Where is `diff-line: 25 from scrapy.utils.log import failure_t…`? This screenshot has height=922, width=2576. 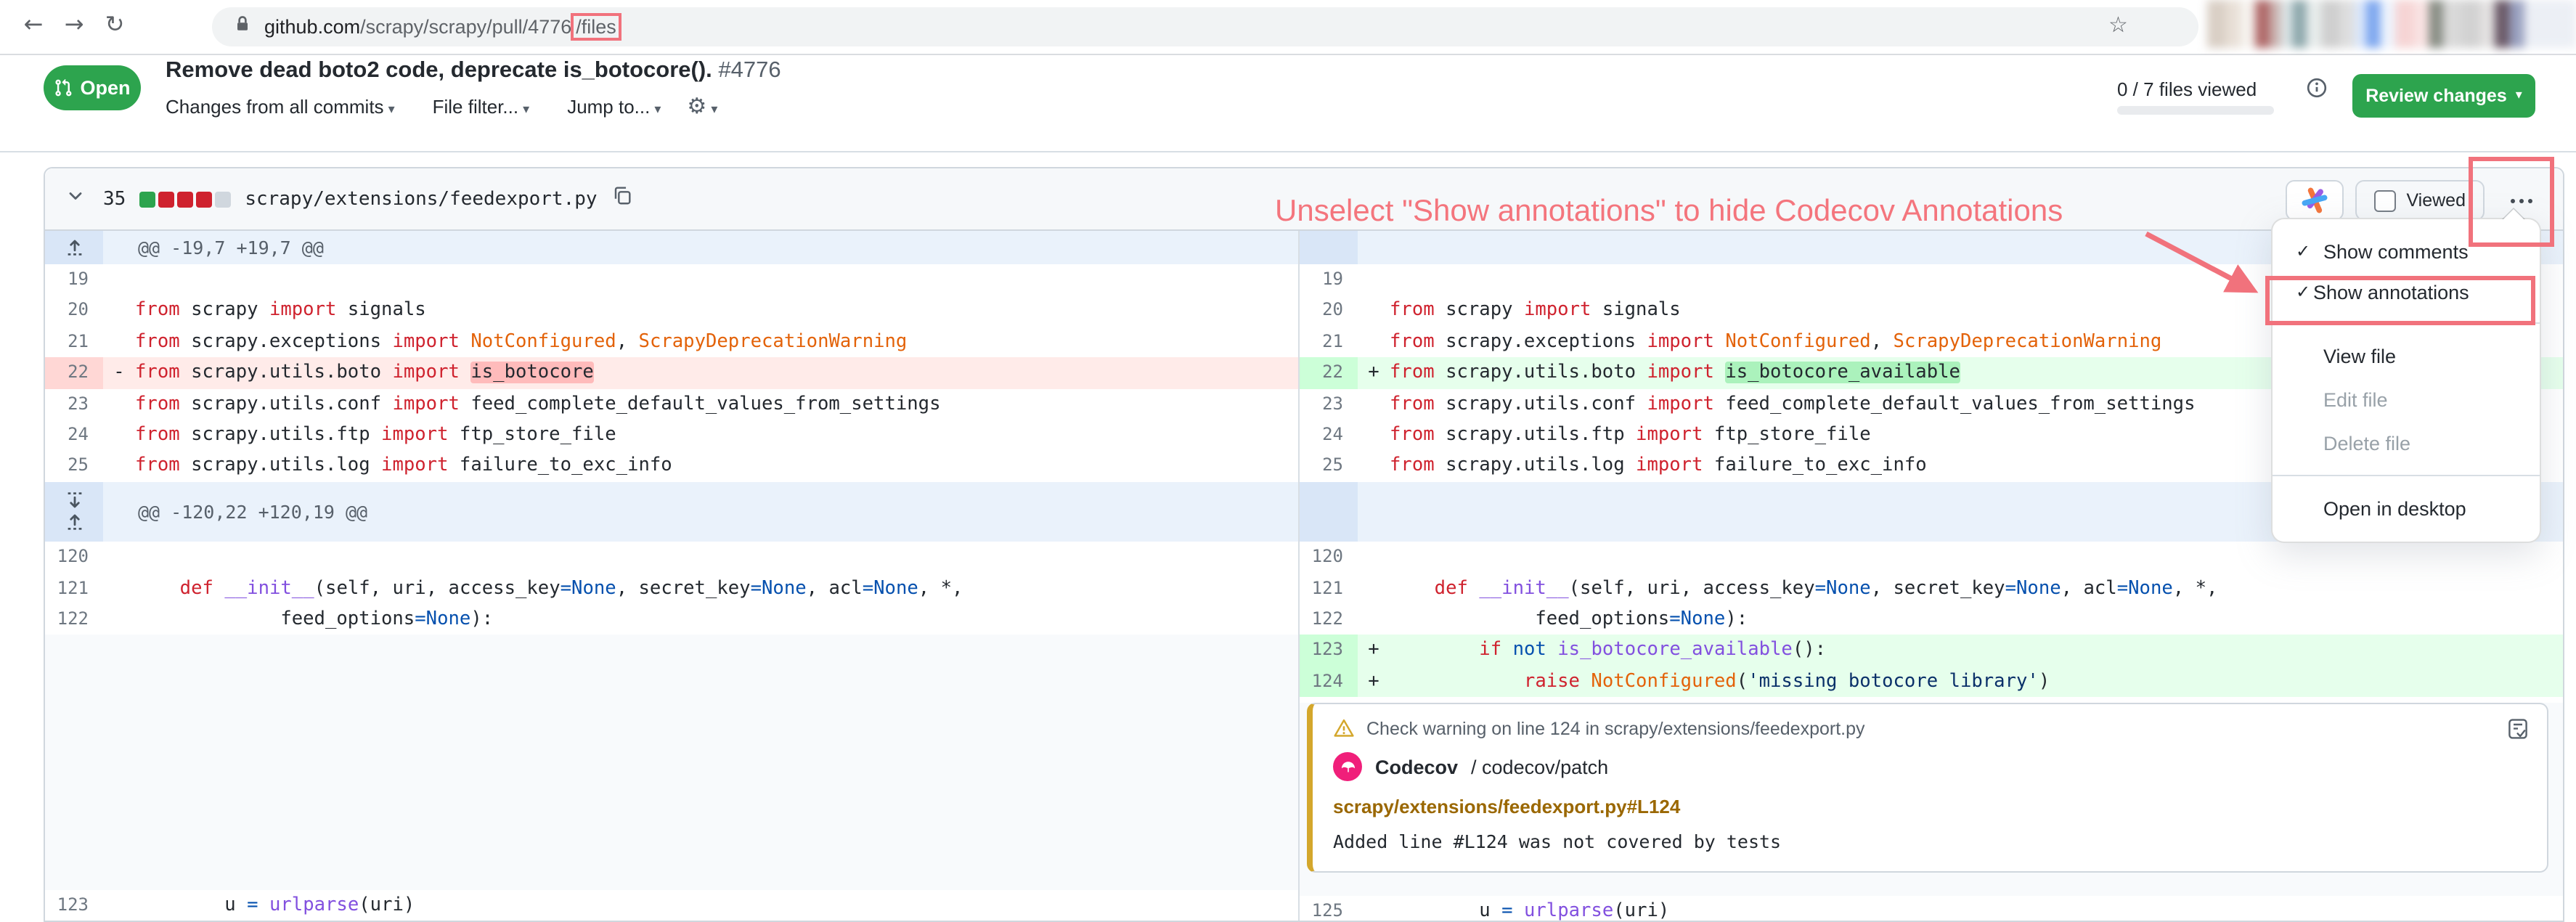
diff-line: 25 from scrapy.utils.log import failure_t… is located at coordinates (671, 466).